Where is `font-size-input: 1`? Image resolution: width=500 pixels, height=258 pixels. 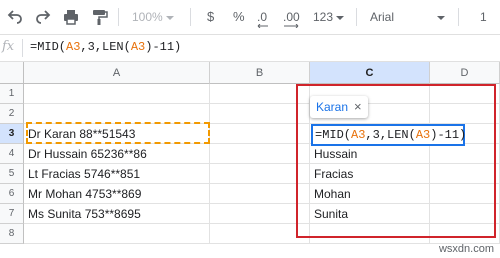 font-size-input: 1 is located at coordinates (483, 17).